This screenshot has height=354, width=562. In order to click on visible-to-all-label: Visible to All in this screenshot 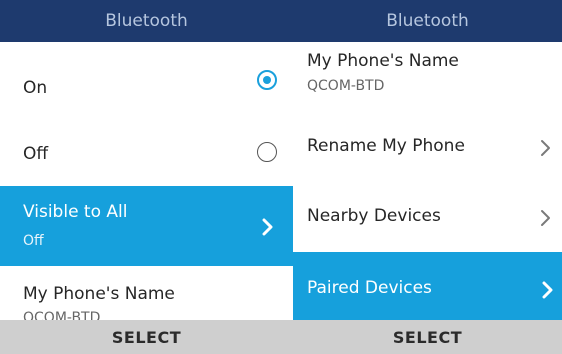, I will do `click(75, 212)`.